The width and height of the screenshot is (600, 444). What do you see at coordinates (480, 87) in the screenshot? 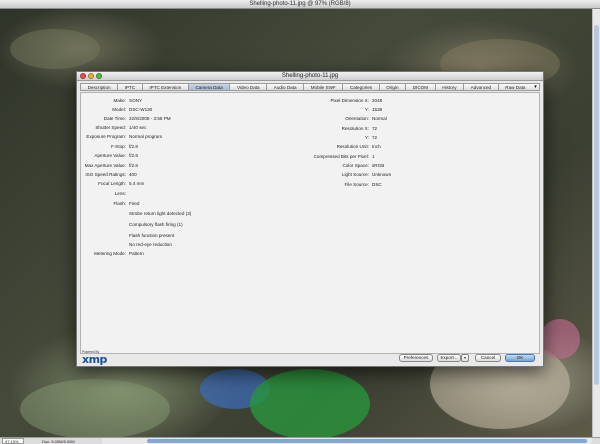
I see `tab-advanced: Advanced` at bounding box center [480, 87].